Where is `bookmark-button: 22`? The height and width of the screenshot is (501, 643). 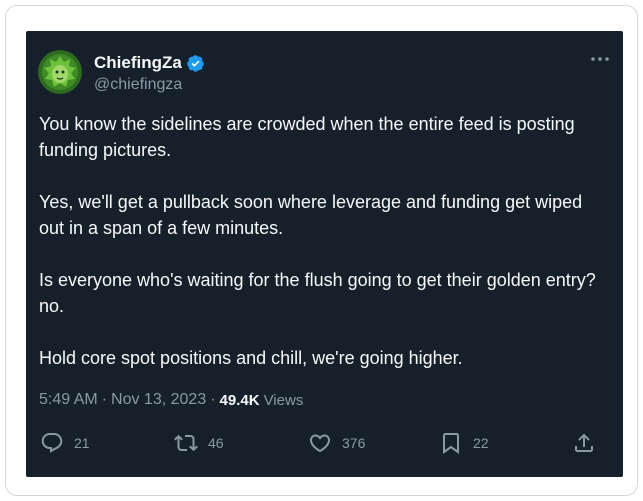
bookmark-button: 22 is located at coordinates (464, 443).